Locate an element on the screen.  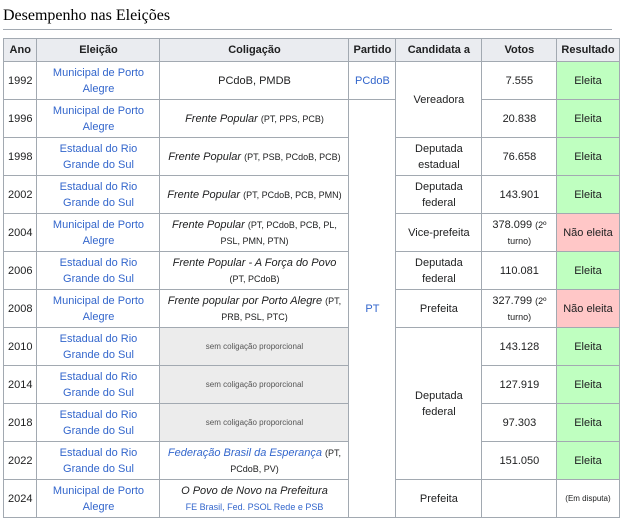
year-cell: 2004 is located at coordinates (20, 232).